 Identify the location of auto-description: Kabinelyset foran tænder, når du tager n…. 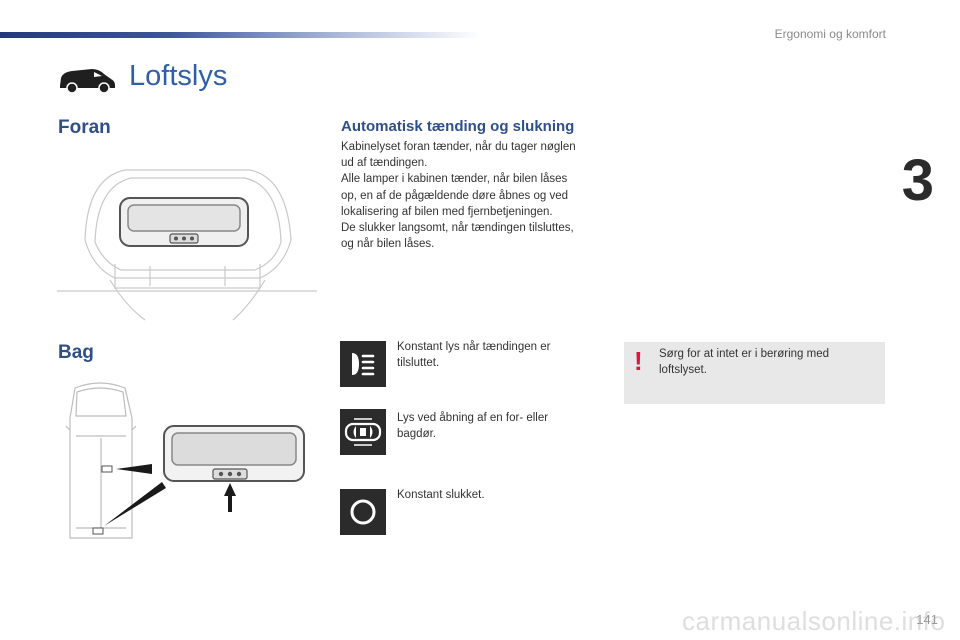
(472, 195).